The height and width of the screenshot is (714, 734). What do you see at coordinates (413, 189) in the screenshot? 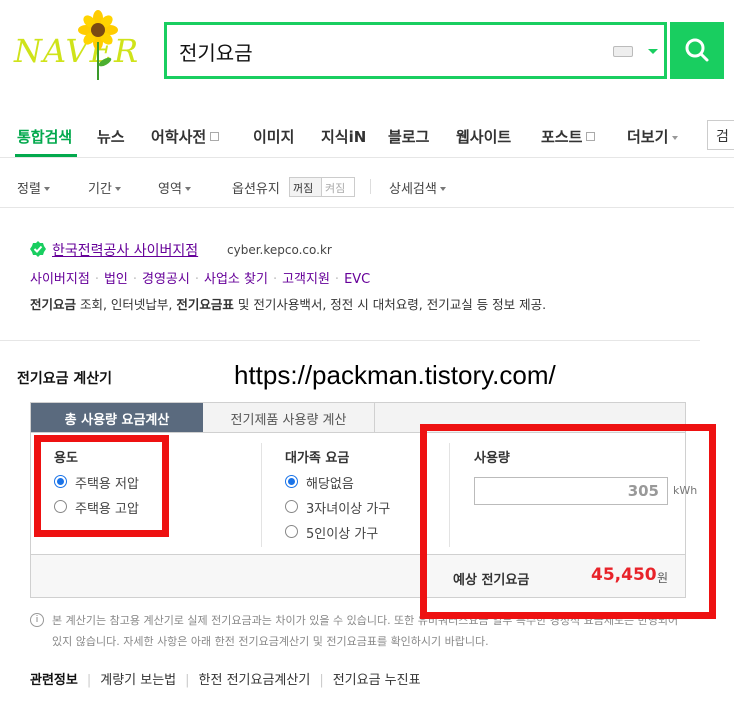
I see `detail-search-label: 상세검색` at bounding box center [413, 189].